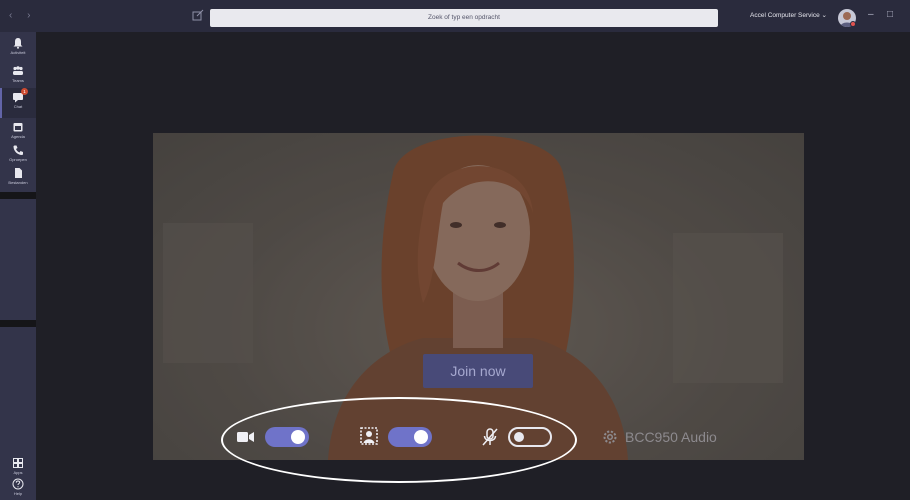 This screenshot has height=500, width=910. Describe the element at coordinates (18, 127) in the screenshot. I see `calendar-icon` at that location.